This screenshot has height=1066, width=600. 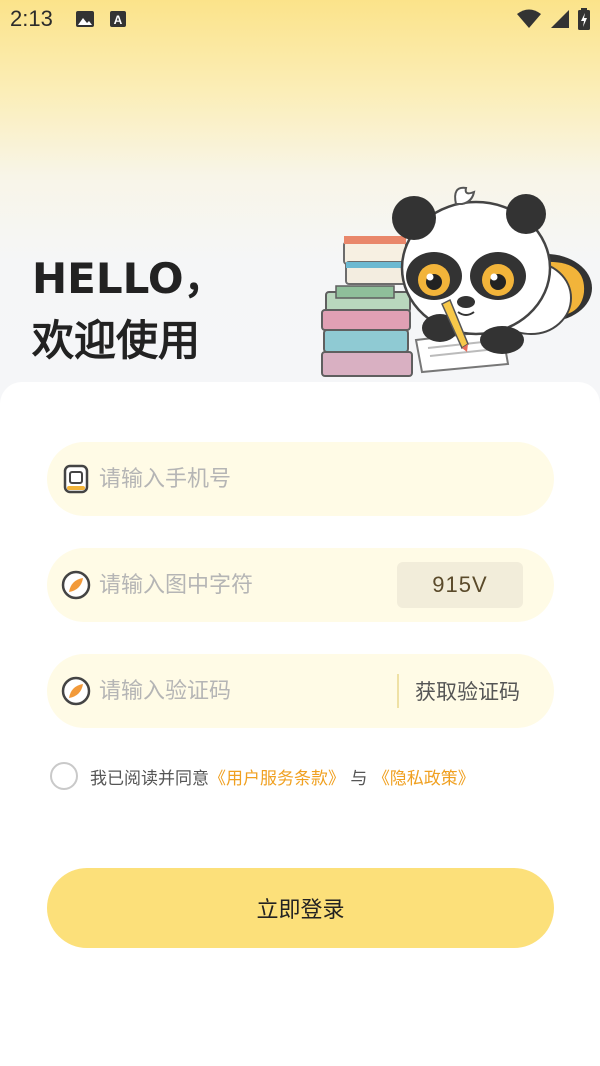 What do you see at coordinates (584, 19) in the screenshot?
I see `battery-icon` at bounding box center [584, 19].